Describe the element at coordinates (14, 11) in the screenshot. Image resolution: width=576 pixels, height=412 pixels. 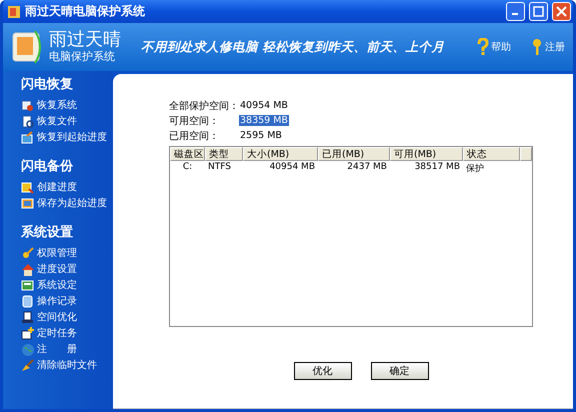
I see `app-icon` at that location.